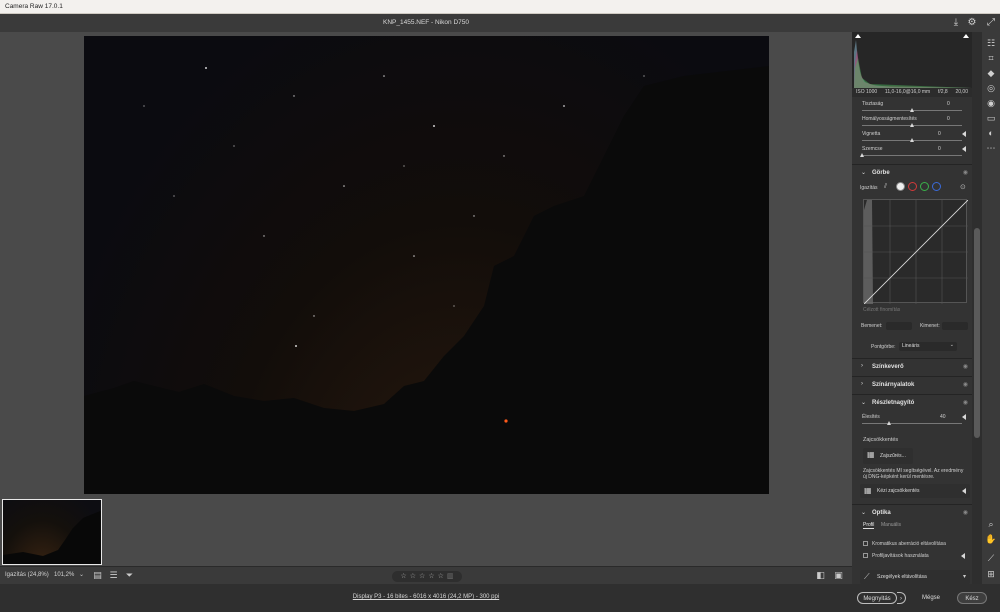  What do you see at coordinates (912, 366) in the screenshot?
I see `section-color-mixer: › Színkeverő ◉` at bounding box center [912, 366].